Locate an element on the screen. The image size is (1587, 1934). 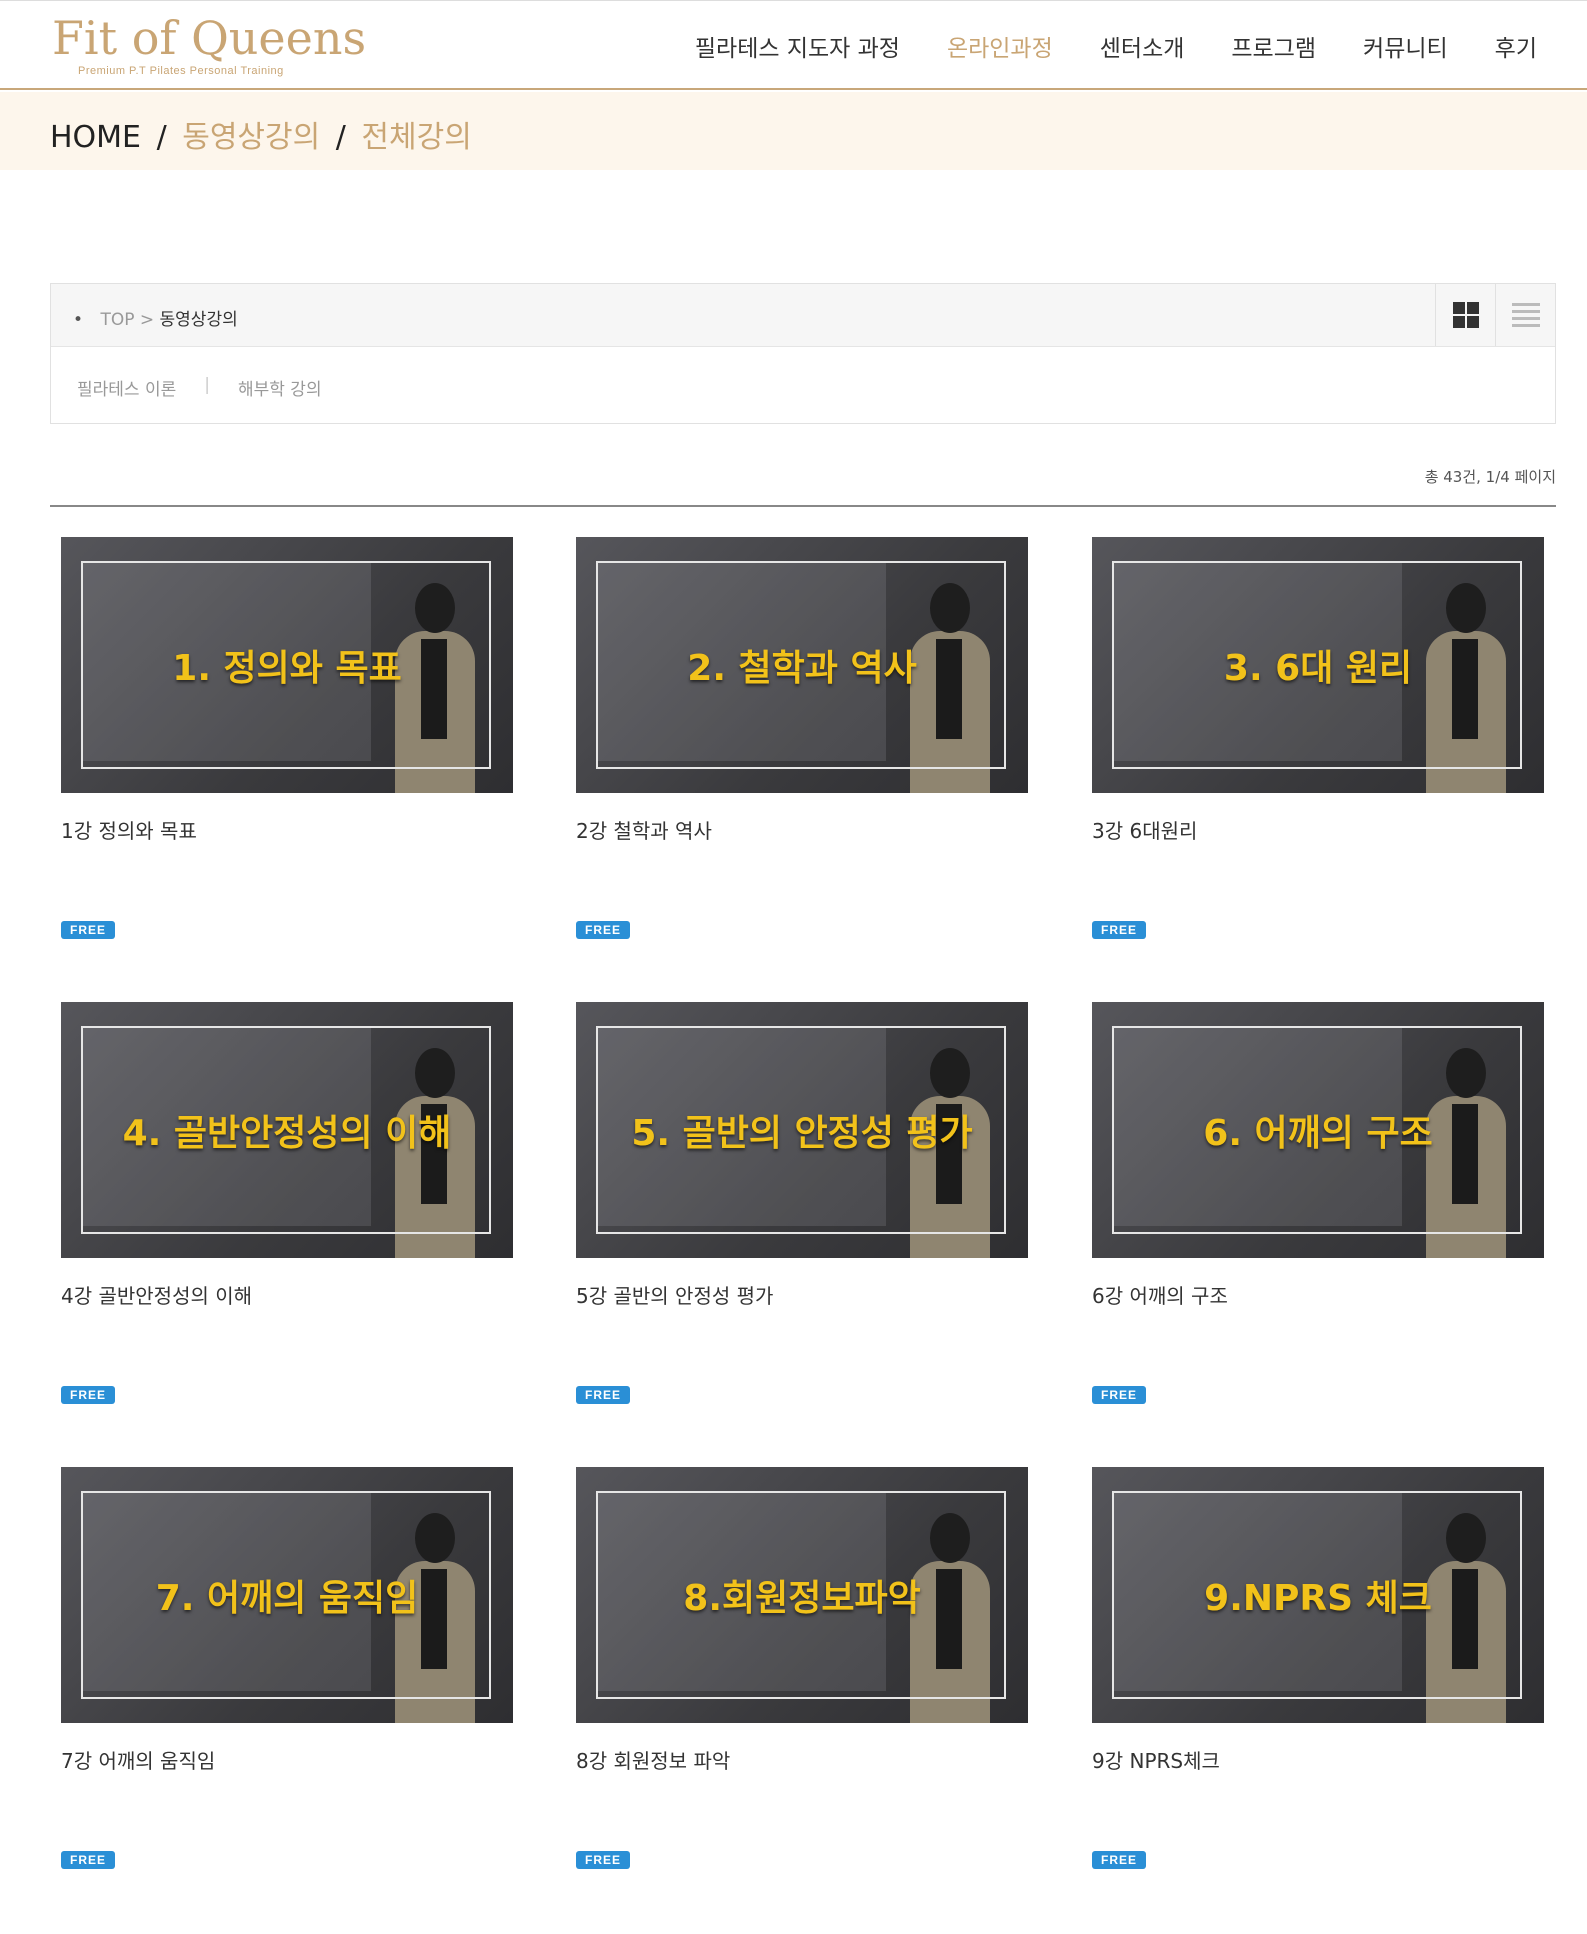
lecture-thumbnail: 5. 골반의 안정성 평가 is located at coordinates (802, 1130).